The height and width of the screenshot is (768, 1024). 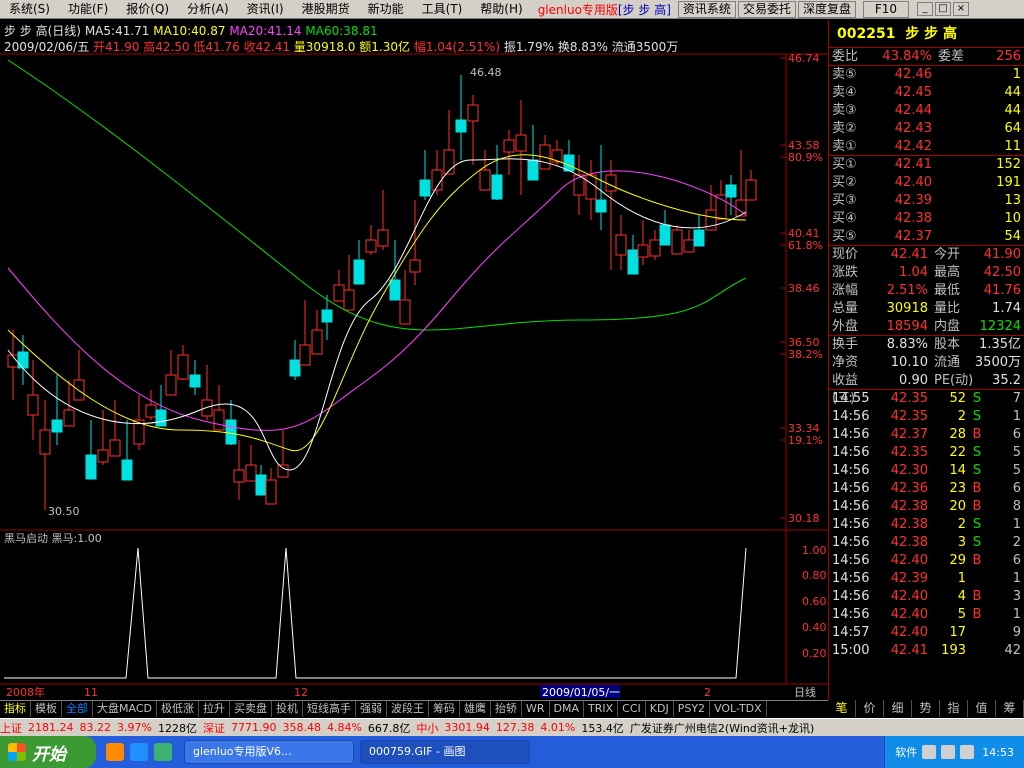 I want to click on broker-connection: 广发证券广州电信2(Wind资讯+龙讯), so click(x=722, y=728).